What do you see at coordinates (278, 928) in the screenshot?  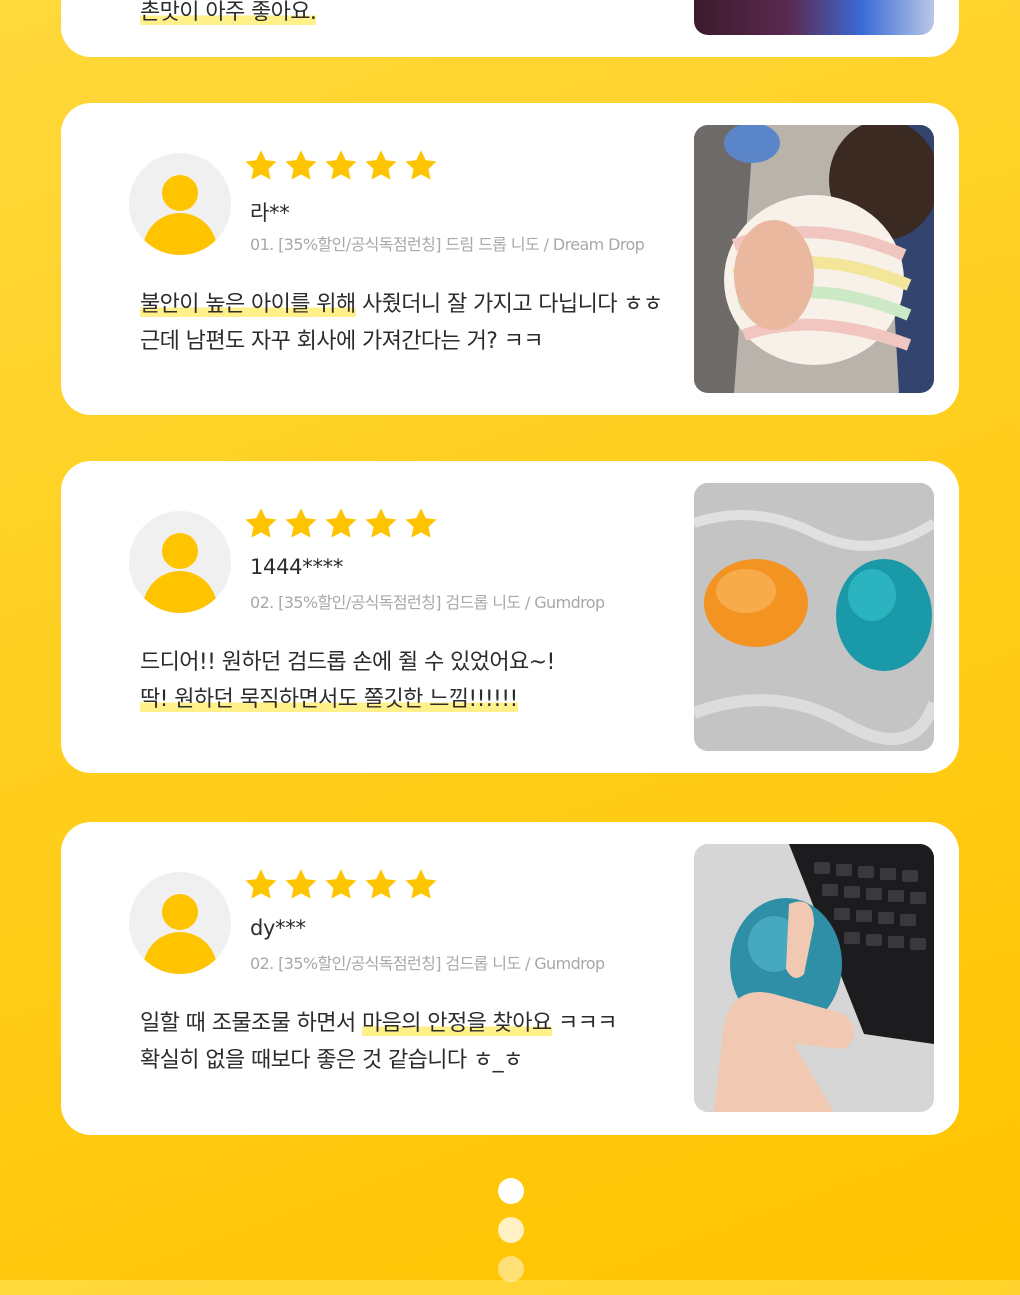 I see `review-username: dy***` at bounding box center [278, 928].